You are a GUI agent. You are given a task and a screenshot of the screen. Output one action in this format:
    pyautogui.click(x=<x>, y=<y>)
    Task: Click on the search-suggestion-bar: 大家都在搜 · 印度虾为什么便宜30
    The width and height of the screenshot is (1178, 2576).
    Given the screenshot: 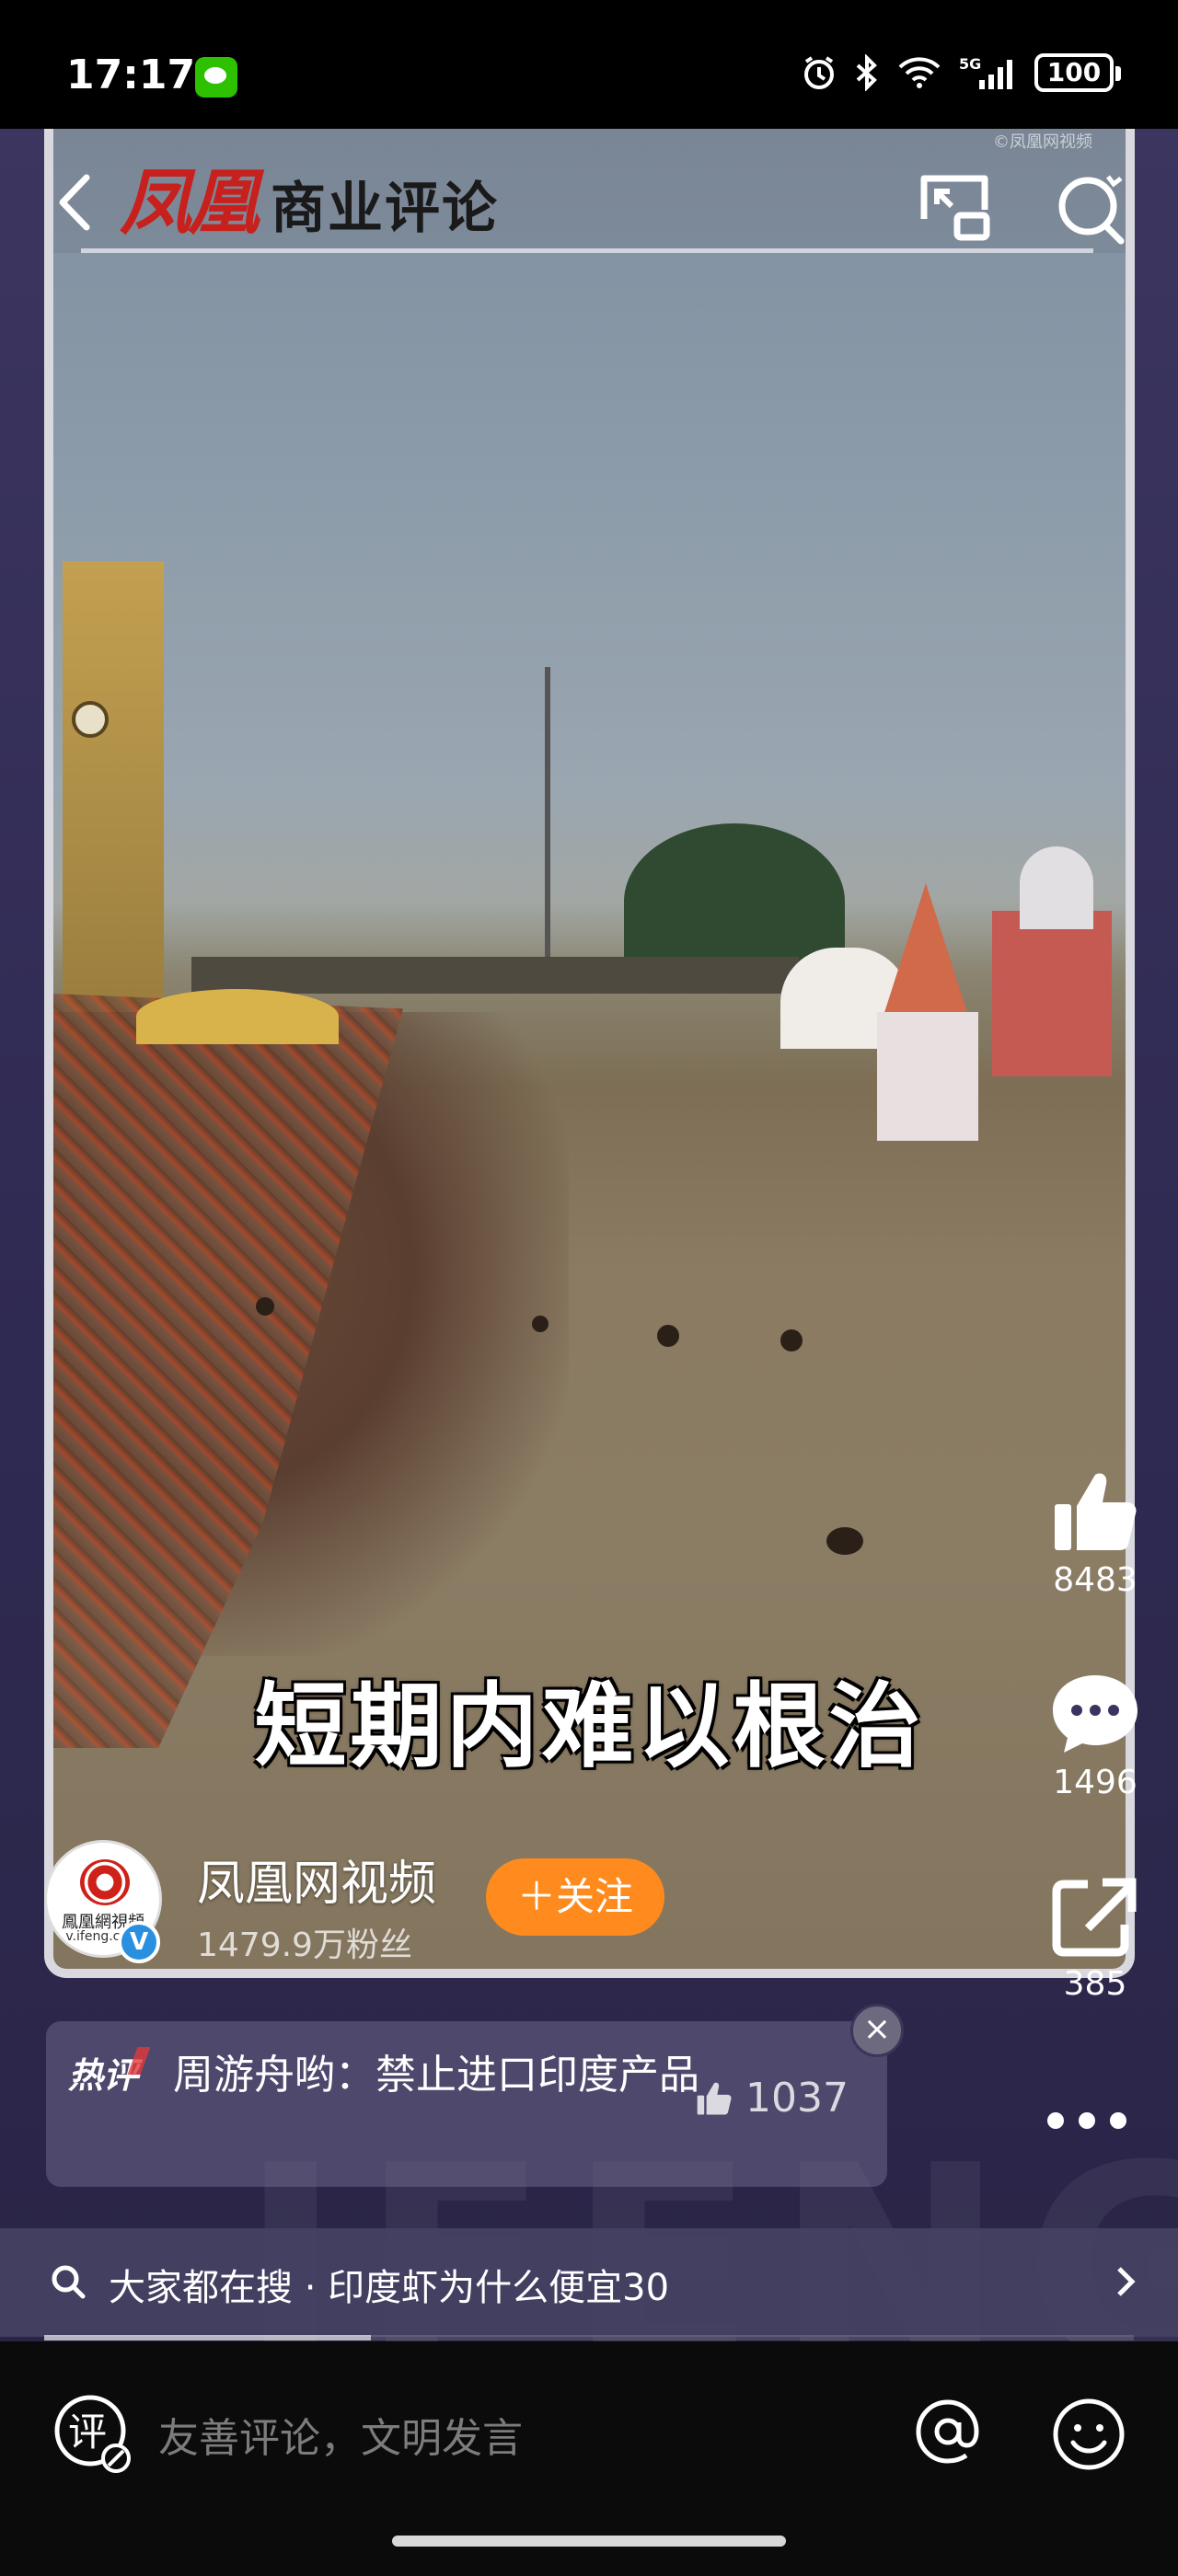 What is the action you would take?
    pyautogui.click(x=589, y=2282)
    